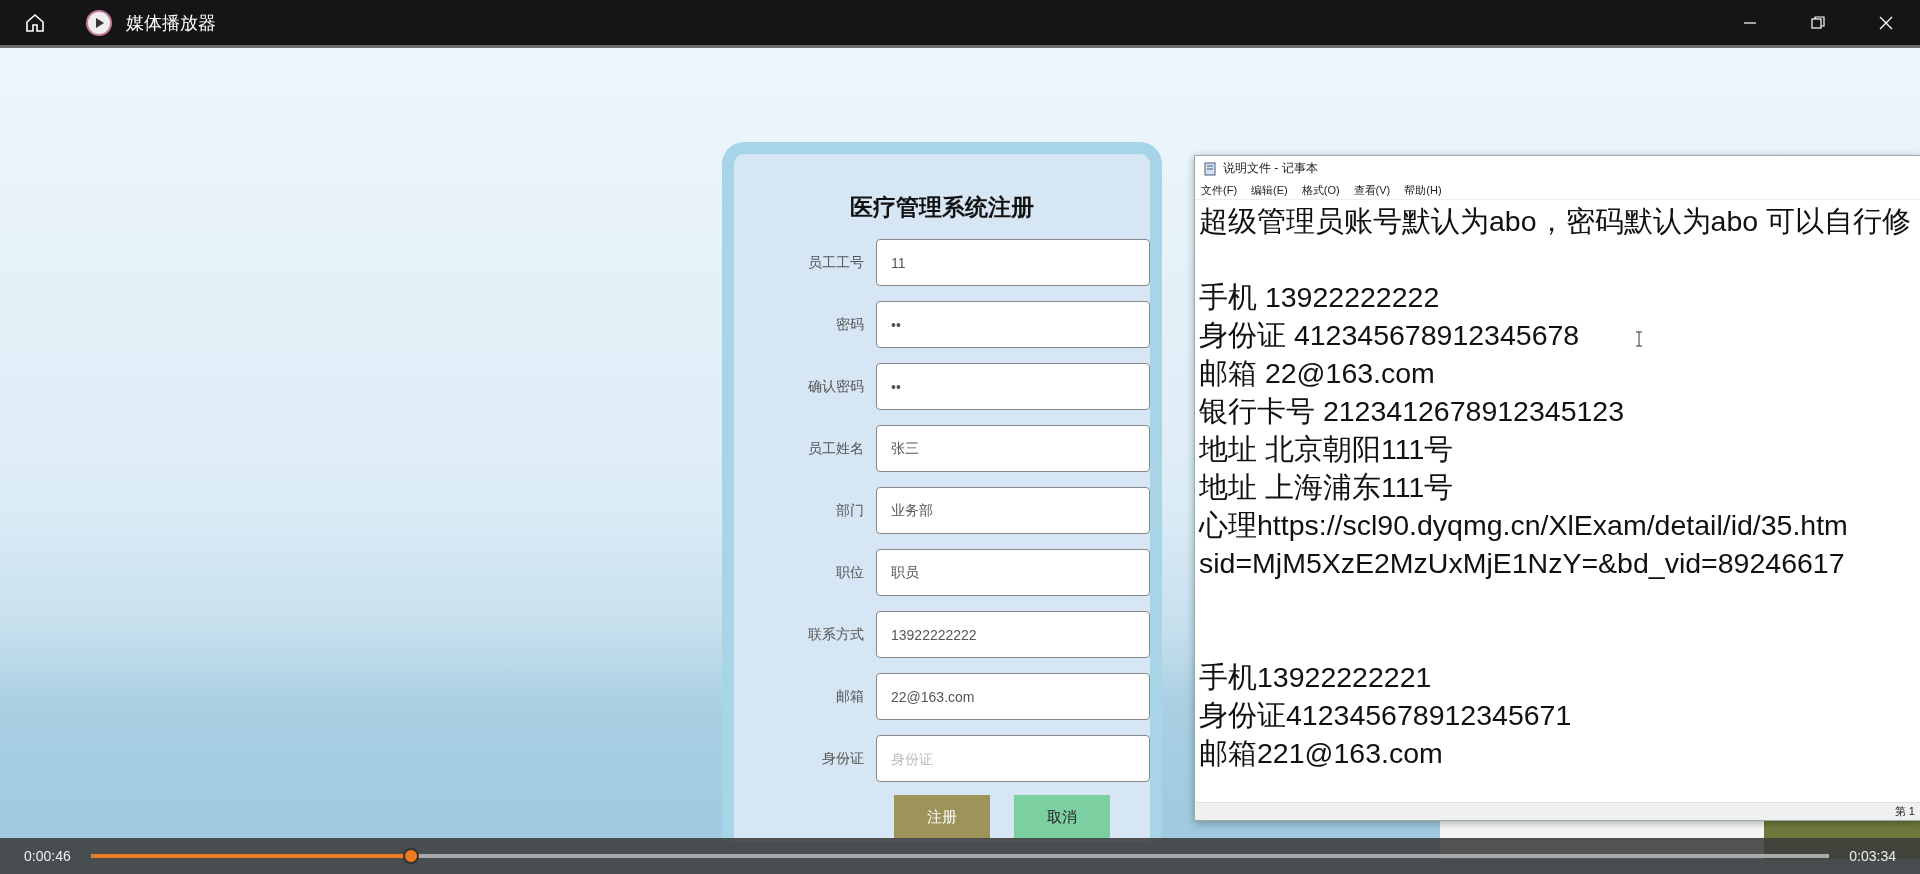  Describe the element at coordinates (1412, 411) in the screenshot. I see `text-line: 银行卡号 2123412678912345123` at that location.